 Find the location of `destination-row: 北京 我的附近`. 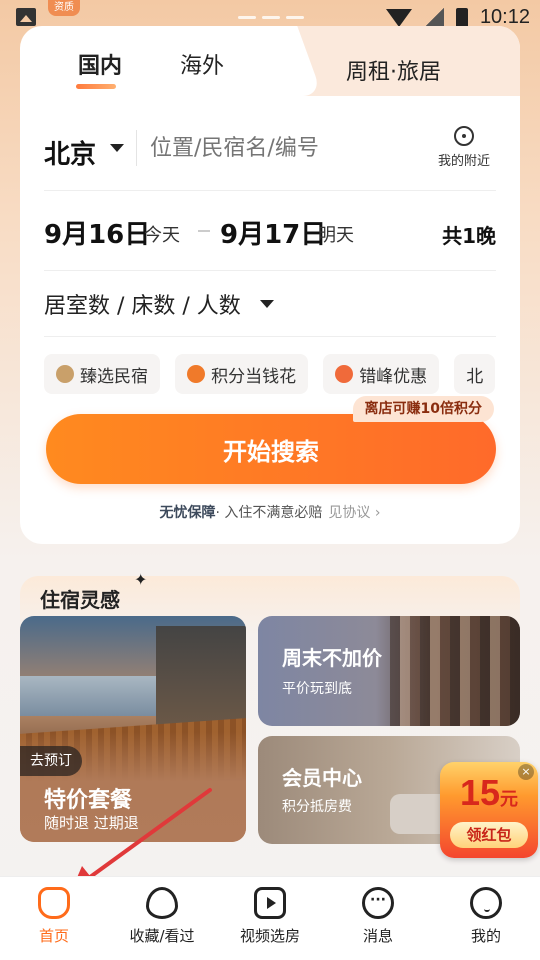

destination-row: 北京 我的附近 is located at coordinates (270, 159).